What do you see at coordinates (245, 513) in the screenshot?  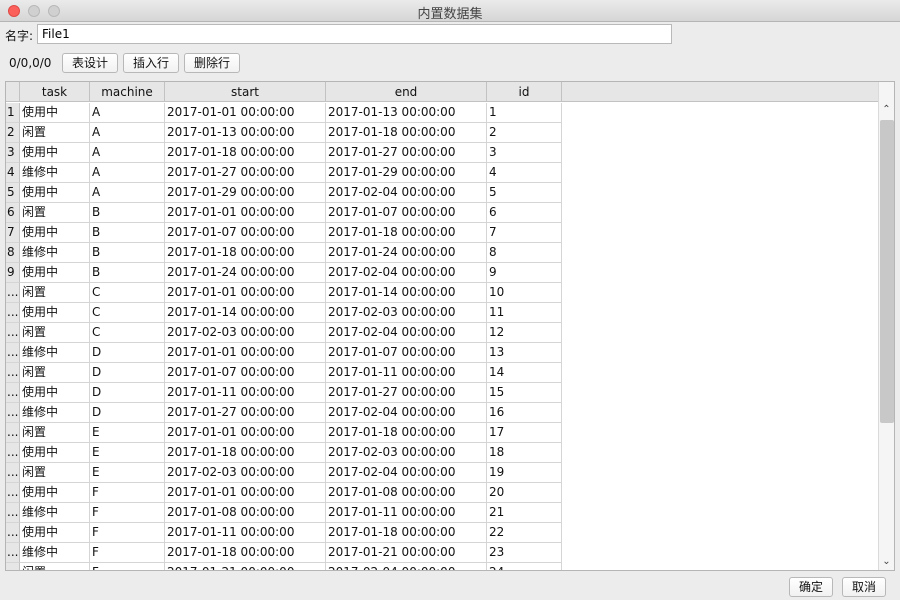 I see `start-cell: 2017-01-08 00:00:00` at bounding box center [245, 513].